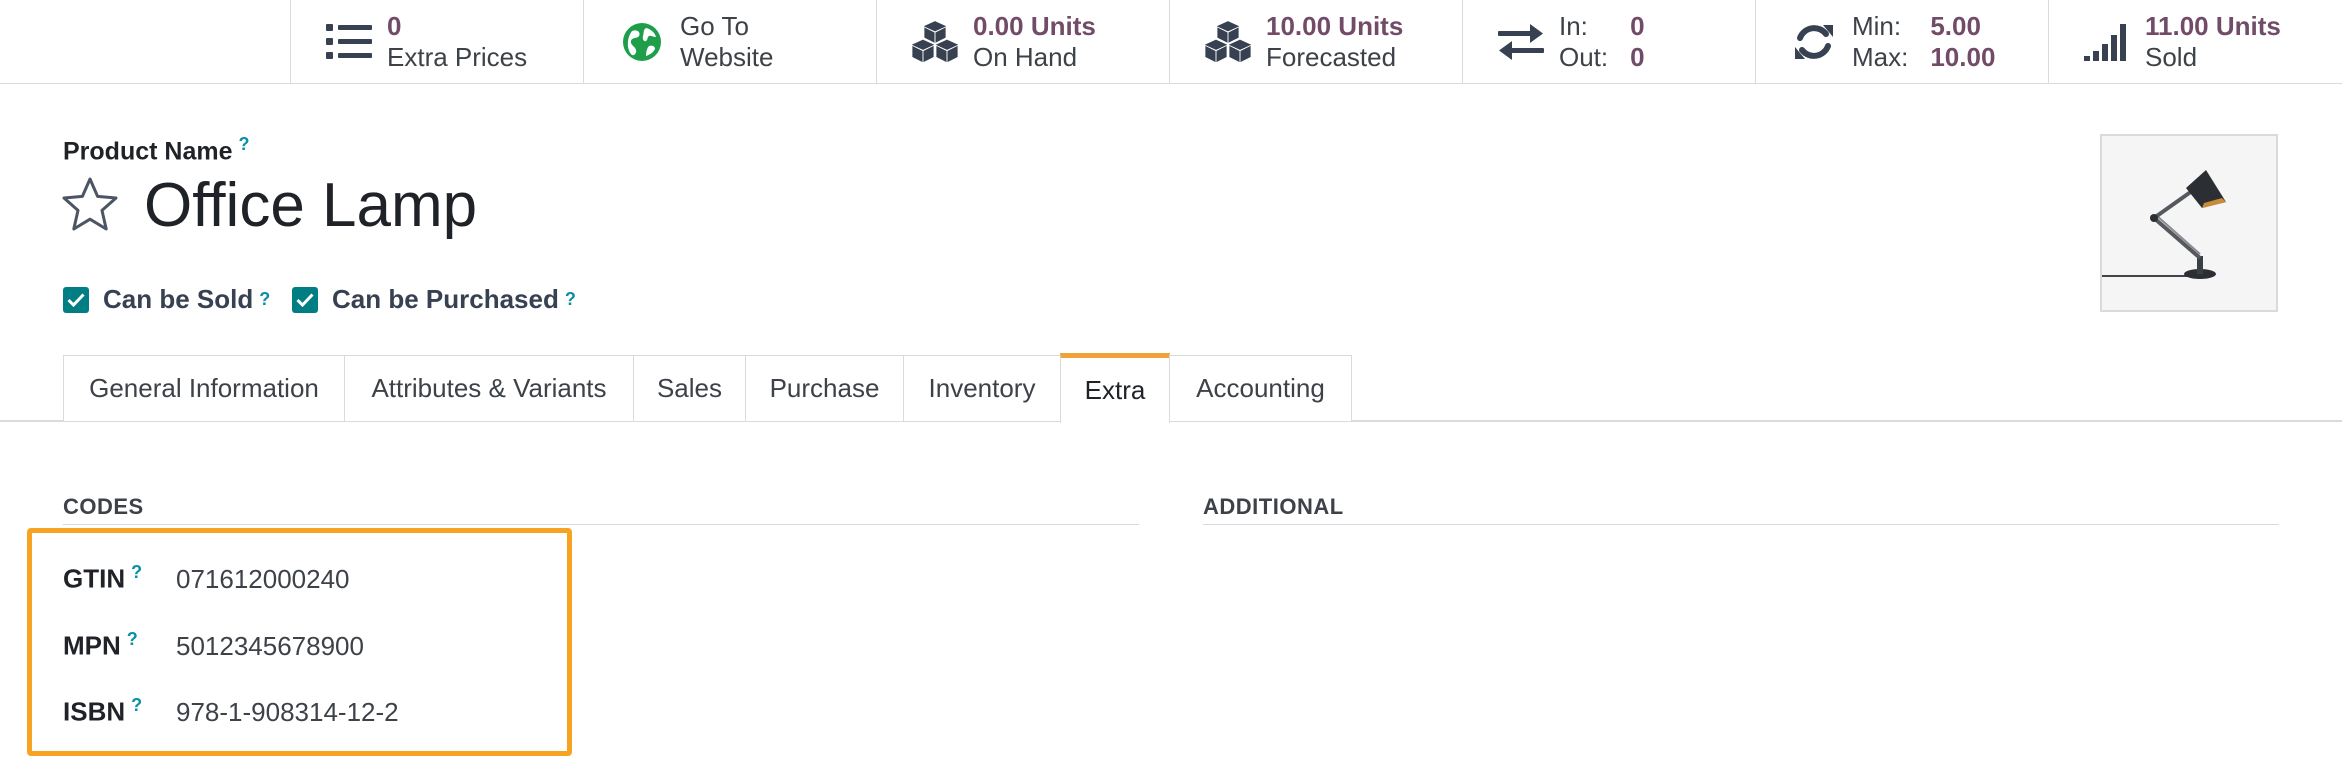 The width and height of the screenshot is (2342, 775). I want to click on max-label: Max:, so click(1880, 56).